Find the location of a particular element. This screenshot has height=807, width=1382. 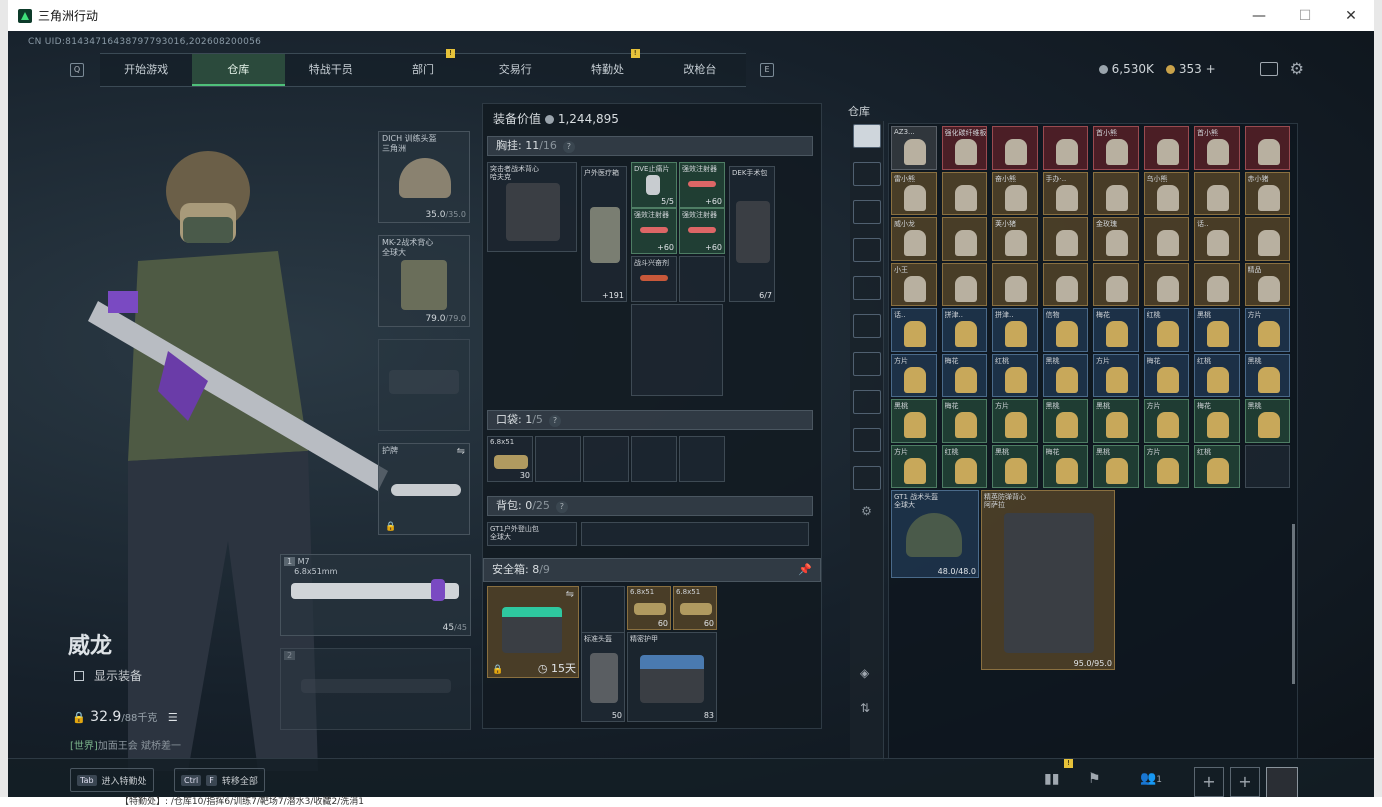

storage-item: 拼津.. is located at coordinates (964, 330).